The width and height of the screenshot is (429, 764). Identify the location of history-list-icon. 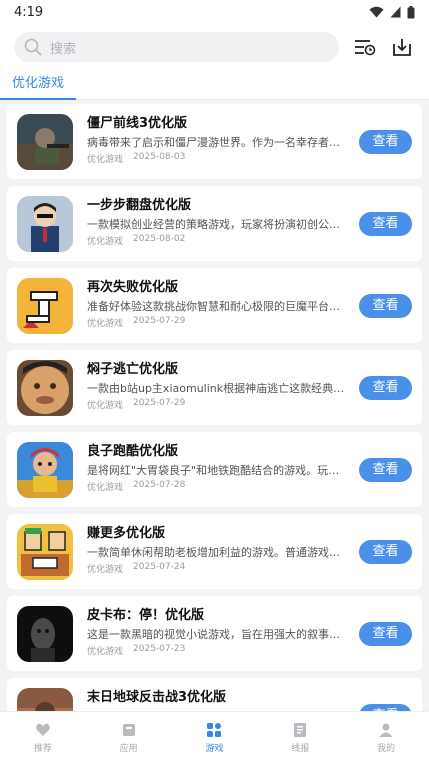
(365, 48).